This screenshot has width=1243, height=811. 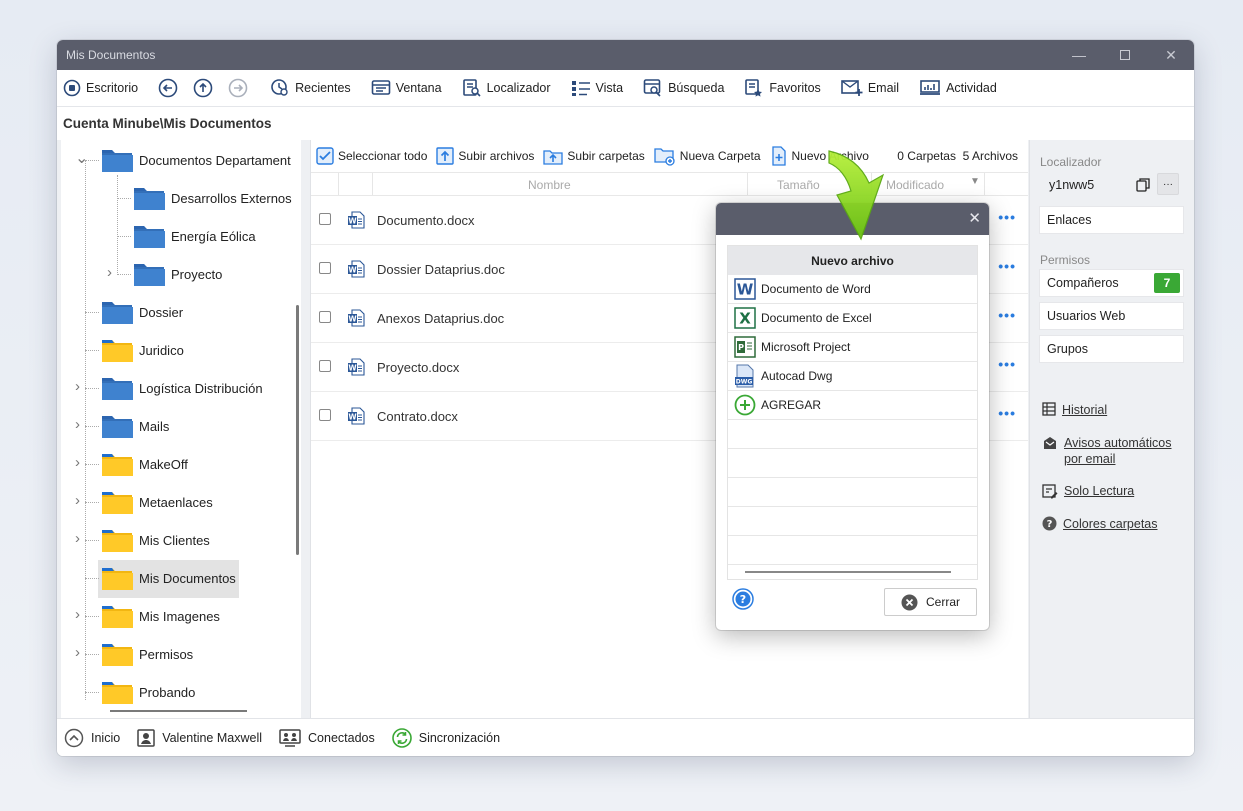 What do you see at coordinates (1111, 283) in the screenshot?
I see `companeros-button: Compañeros 7` at bounding box center [1111, 283].